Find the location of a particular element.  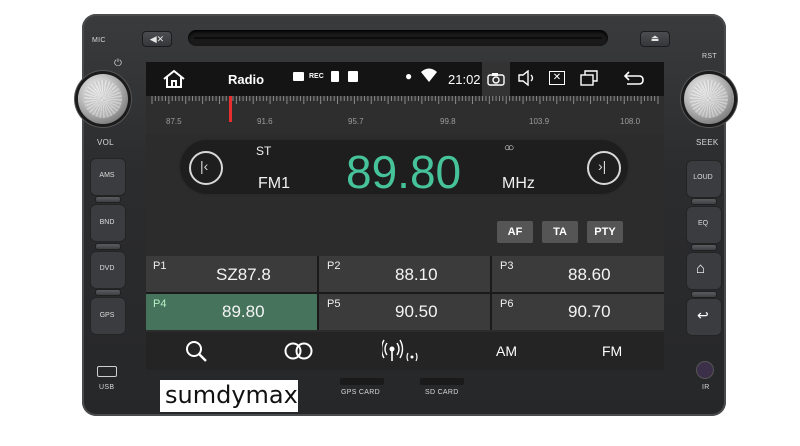

back-hw-button: ↩ is located at coordinates (704, 317).